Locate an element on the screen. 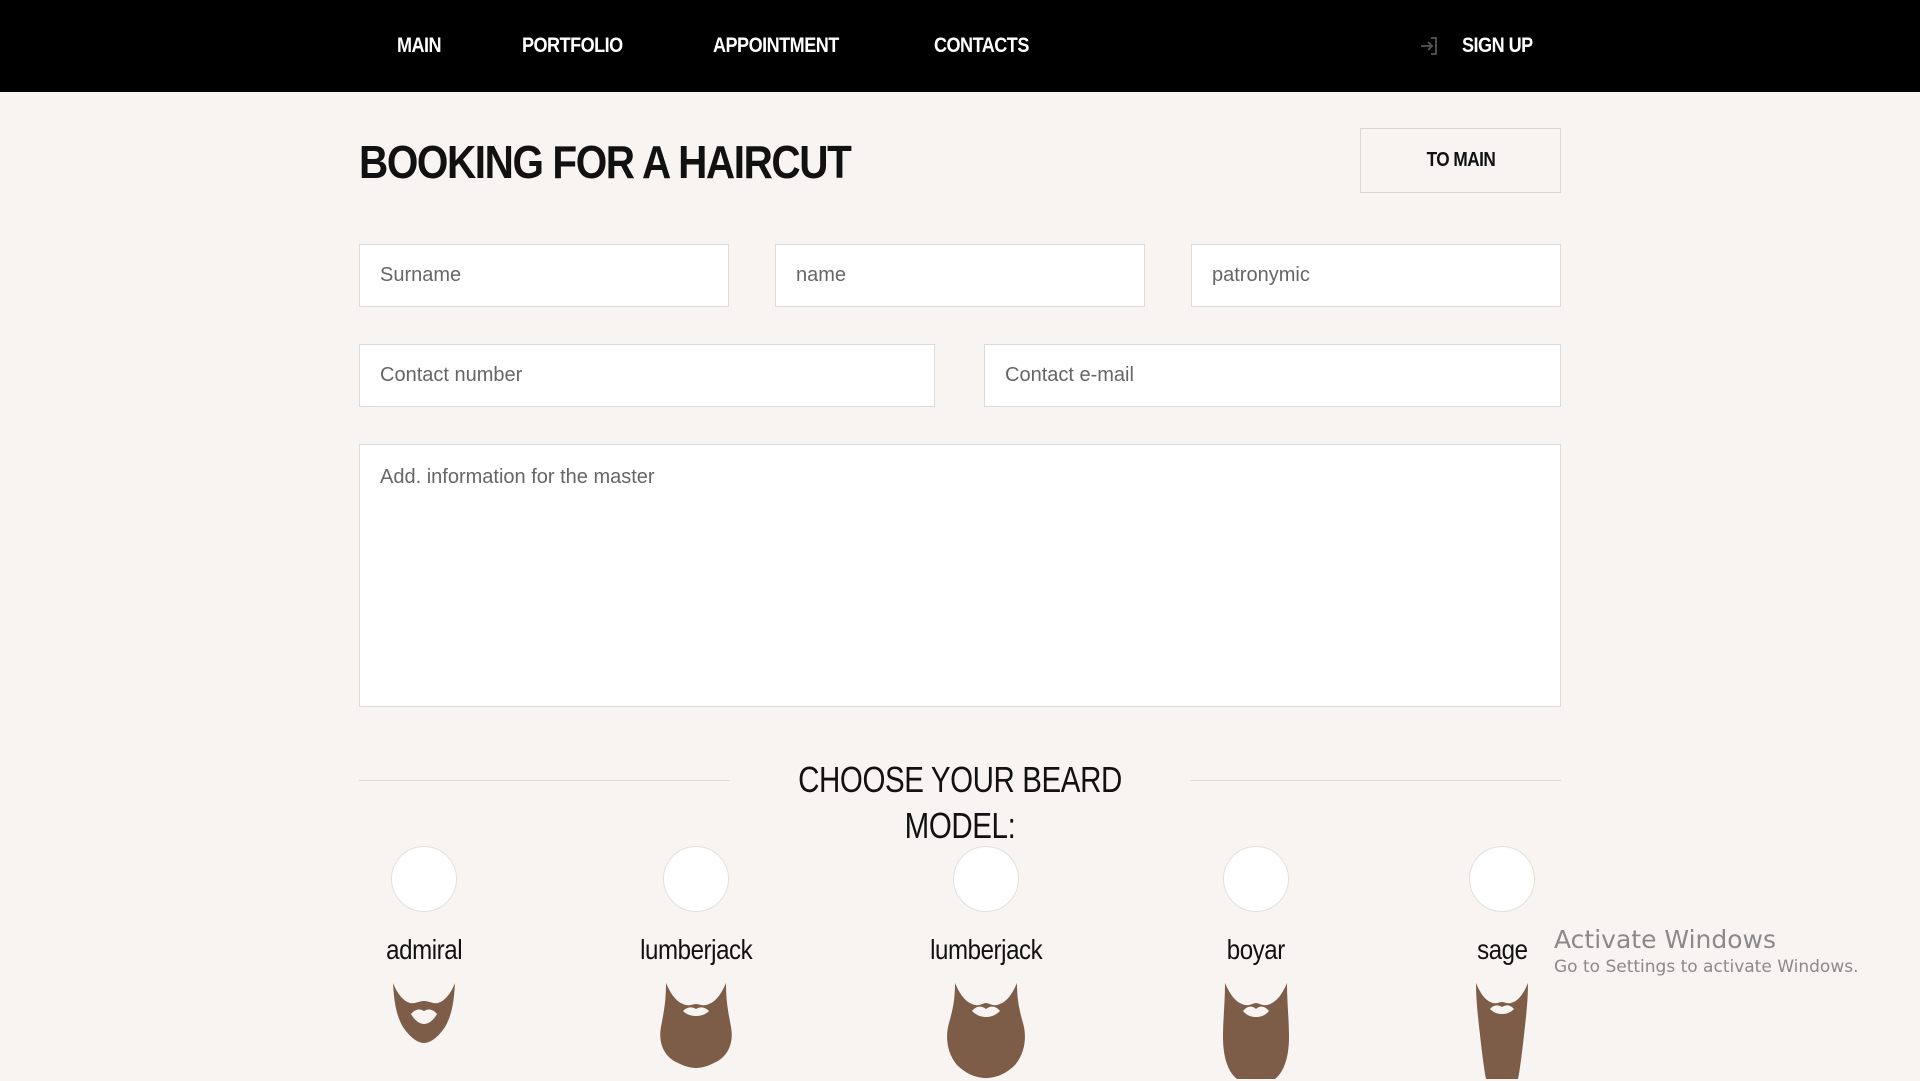 The width and height of the screenshot is (1920, 1081). beard-option-lumberjack-full: lumberjack is located at coordinates (986, 962).